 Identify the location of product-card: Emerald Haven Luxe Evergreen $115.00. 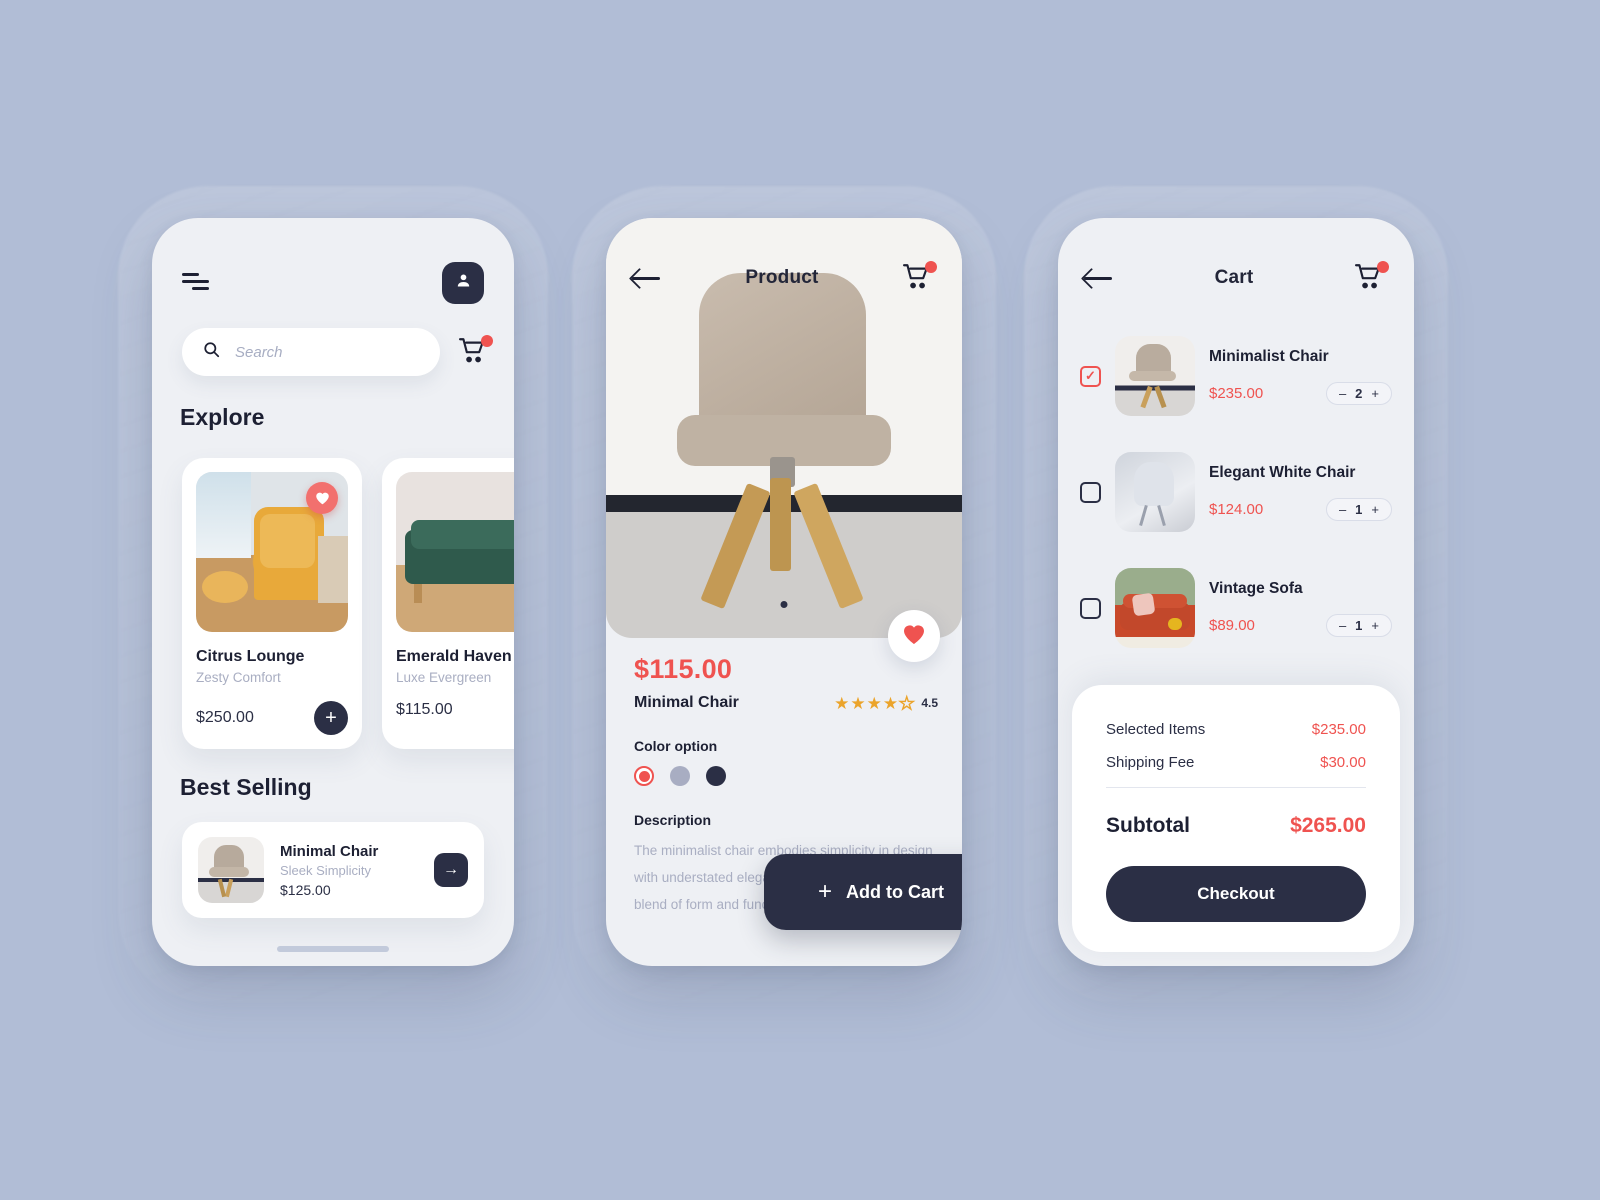
(448, 603).